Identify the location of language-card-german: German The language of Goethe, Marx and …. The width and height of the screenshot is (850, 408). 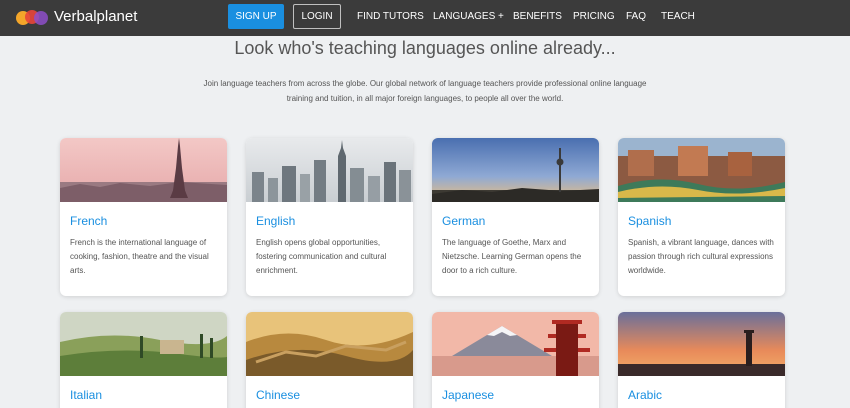
(515, 217).